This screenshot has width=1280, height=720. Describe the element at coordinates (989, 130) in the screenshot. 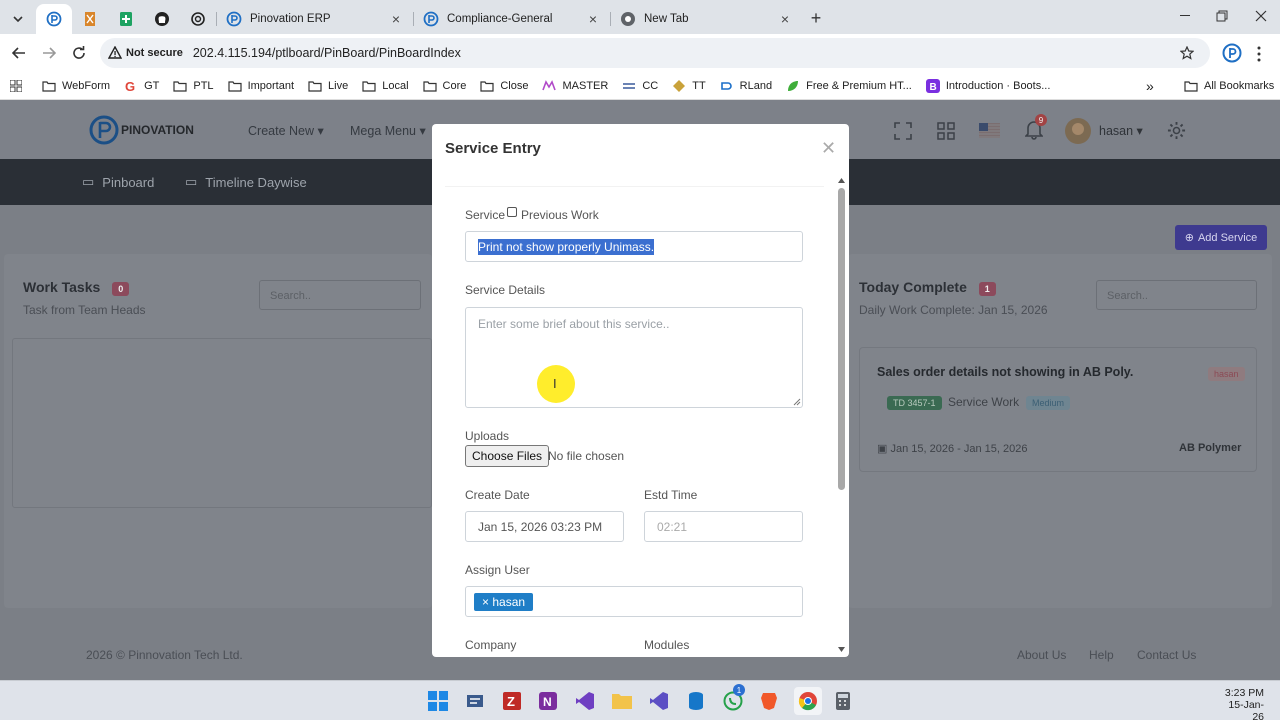

I see `us-flag-icon` at that location.